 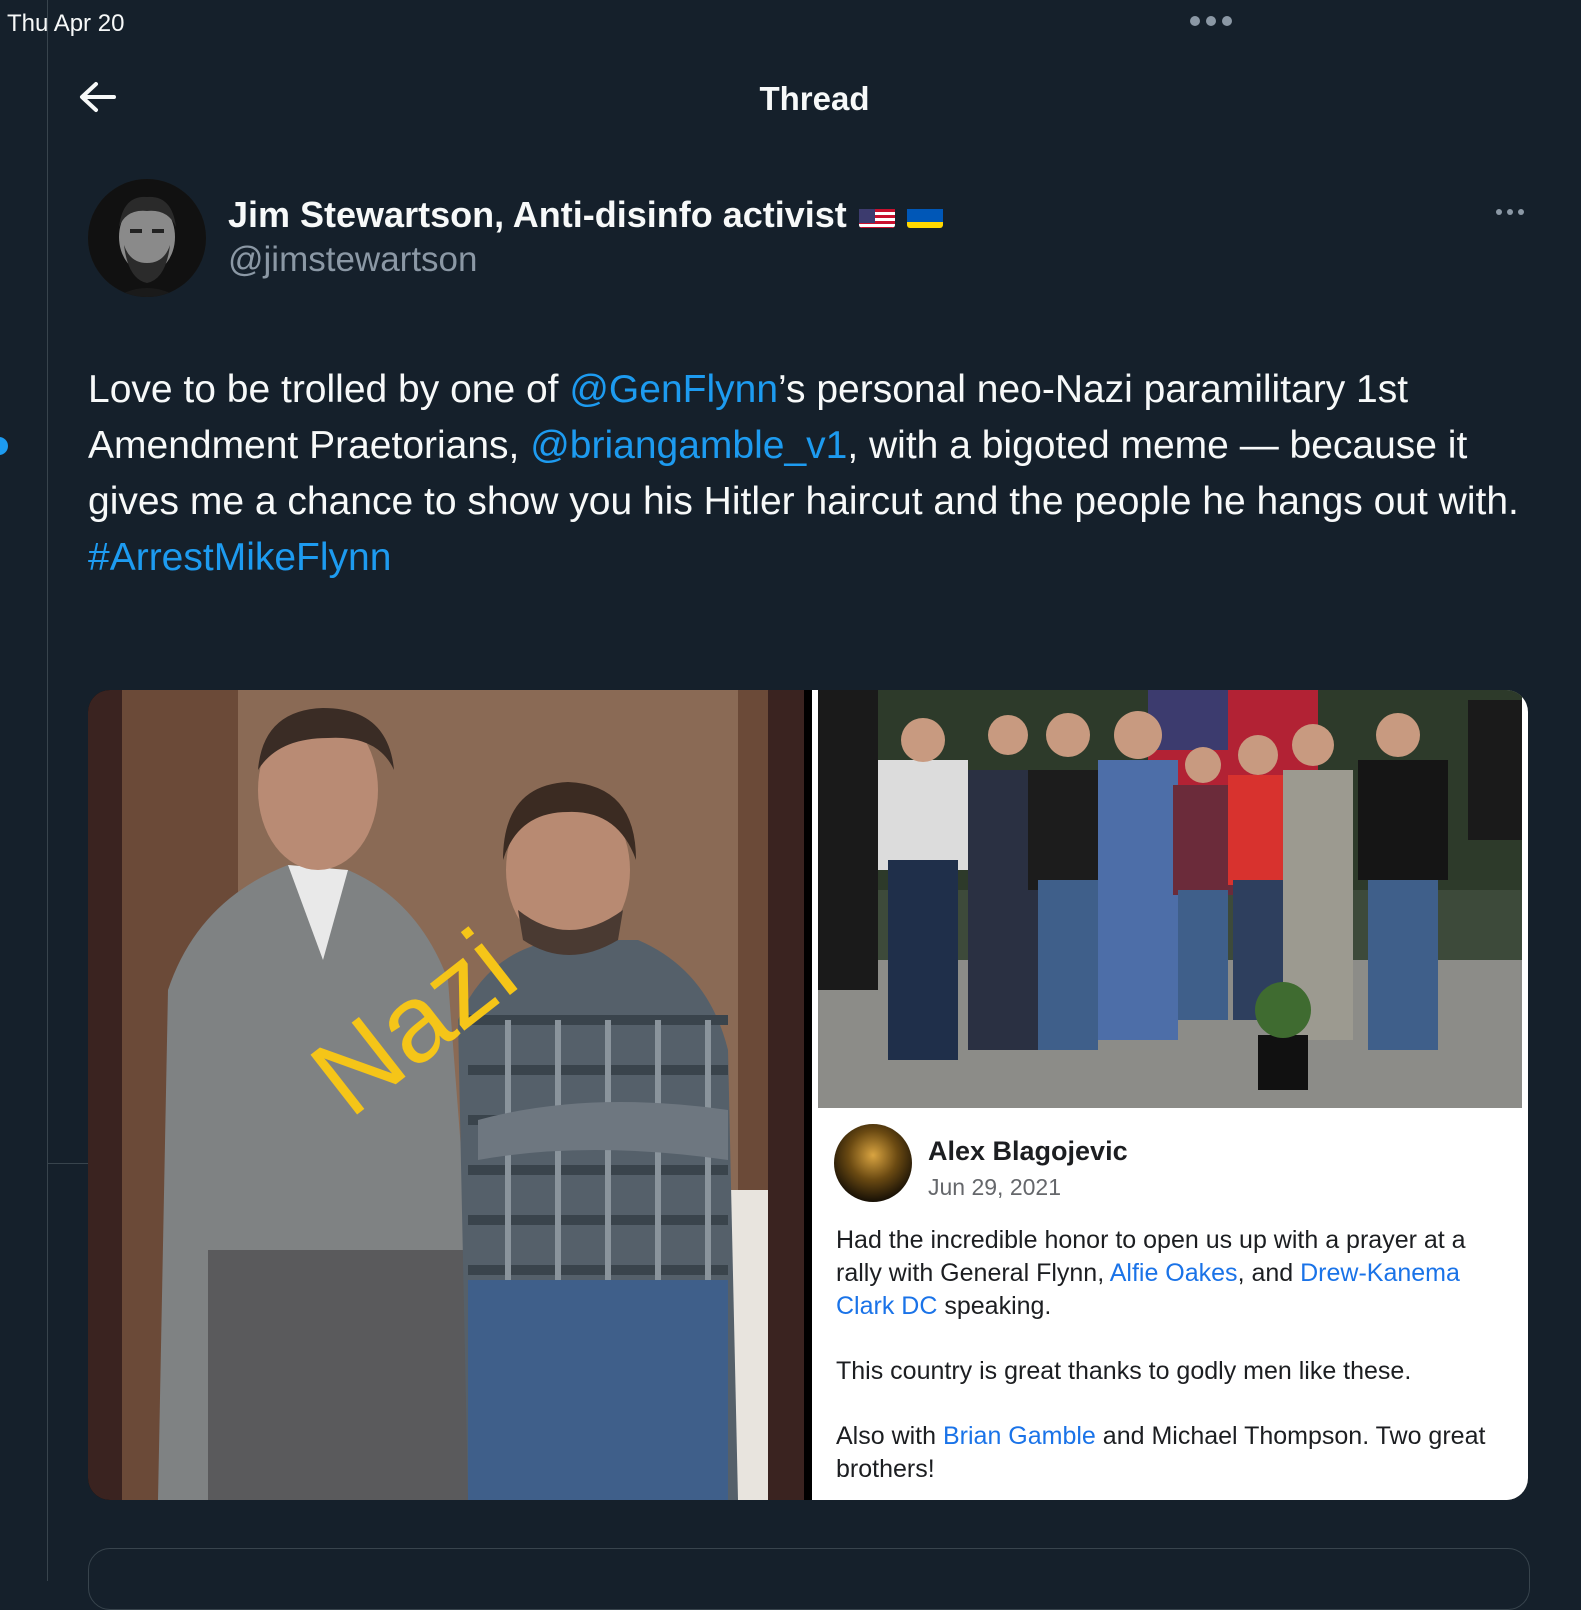 I want to click on poster-name: Alex Blagojevic, so click(x=1028, y=1151).